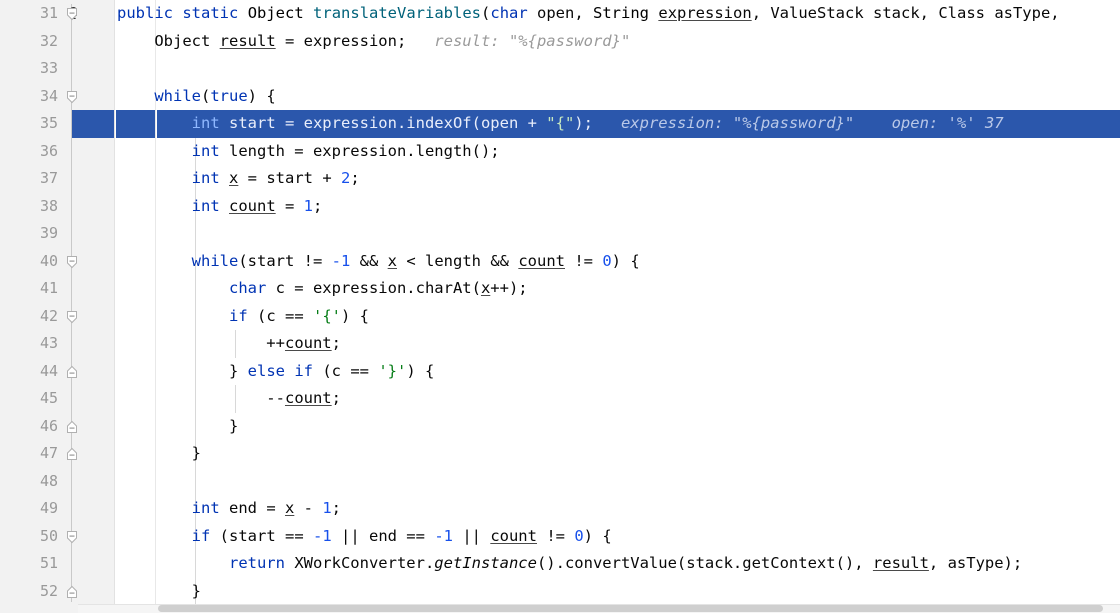 This screenshot has width=1120, height=613. Describe the element at coordinates (900, 563) in the screenshot. I see `code-token: result` at that location.